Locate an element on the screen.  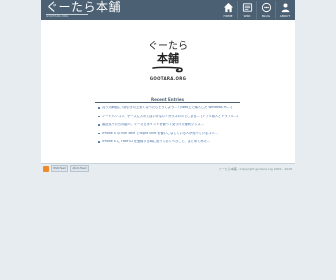
site-subtitle: GOOTARA.ORG is located at coordinates (67, 16).